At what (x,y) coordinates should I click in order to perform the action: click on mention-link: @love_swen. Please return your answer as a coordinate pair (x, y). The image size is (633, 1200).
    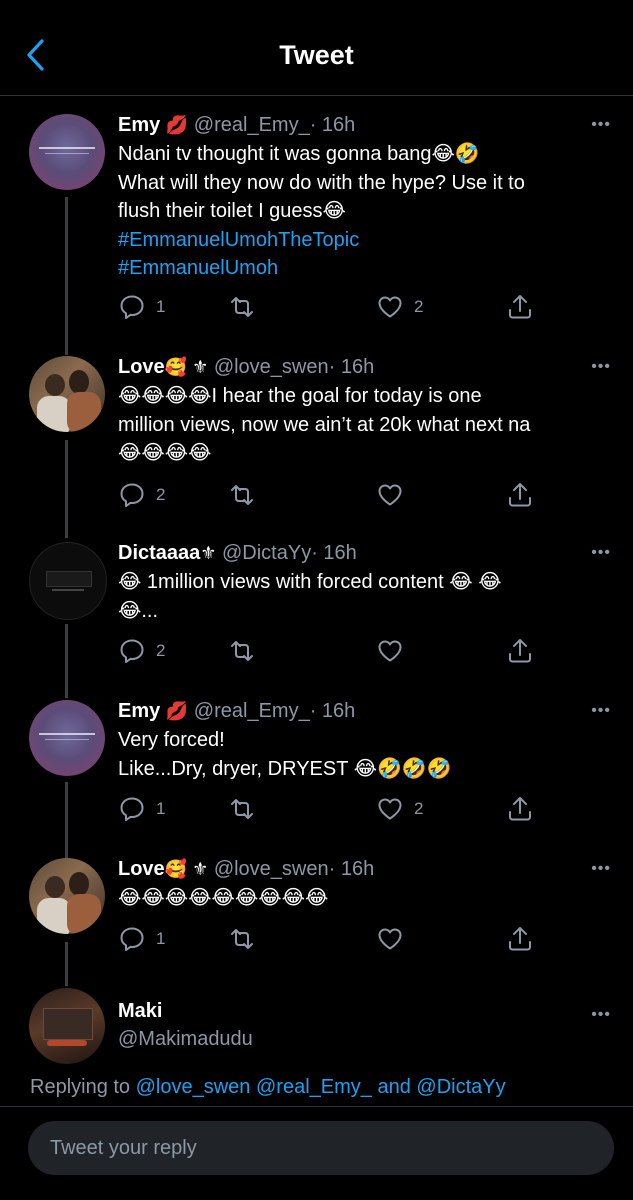
    Looking at the image, I should click on (193, 1087).